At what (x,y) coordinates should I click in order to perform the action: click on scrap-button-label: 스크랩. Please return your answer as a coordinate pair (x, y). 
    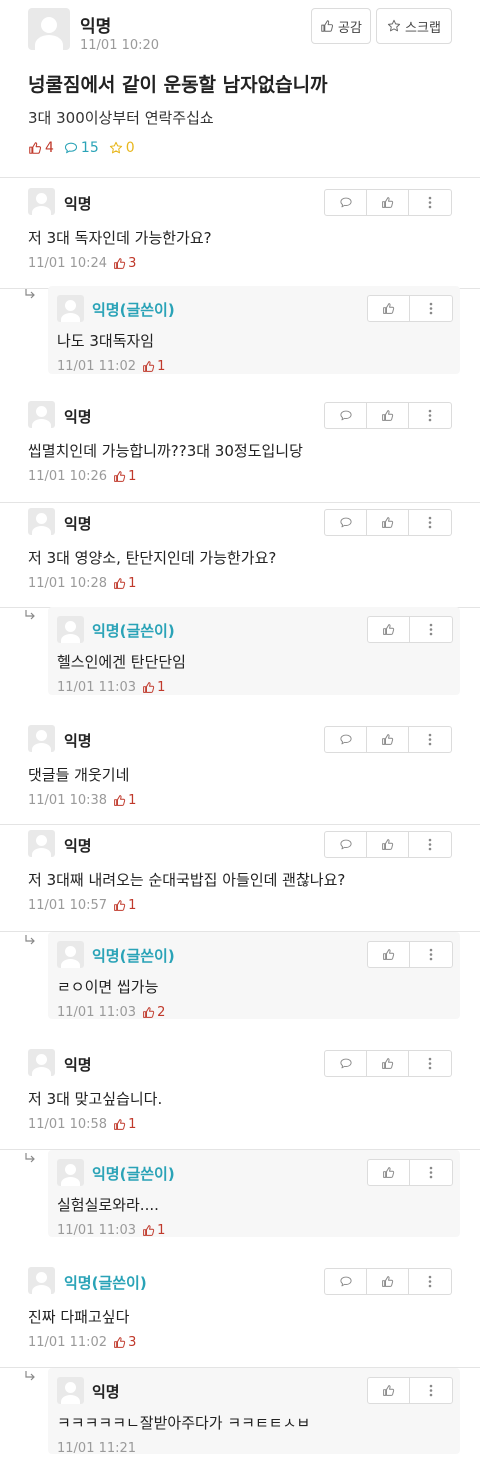
    Looking at the image, I should click on (423, 28).